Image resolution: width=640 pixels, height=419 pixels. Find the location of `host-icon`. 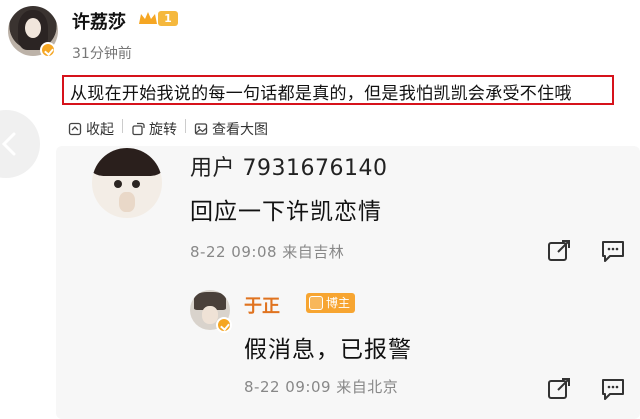

host-icon is located at coordinates (316, 303).